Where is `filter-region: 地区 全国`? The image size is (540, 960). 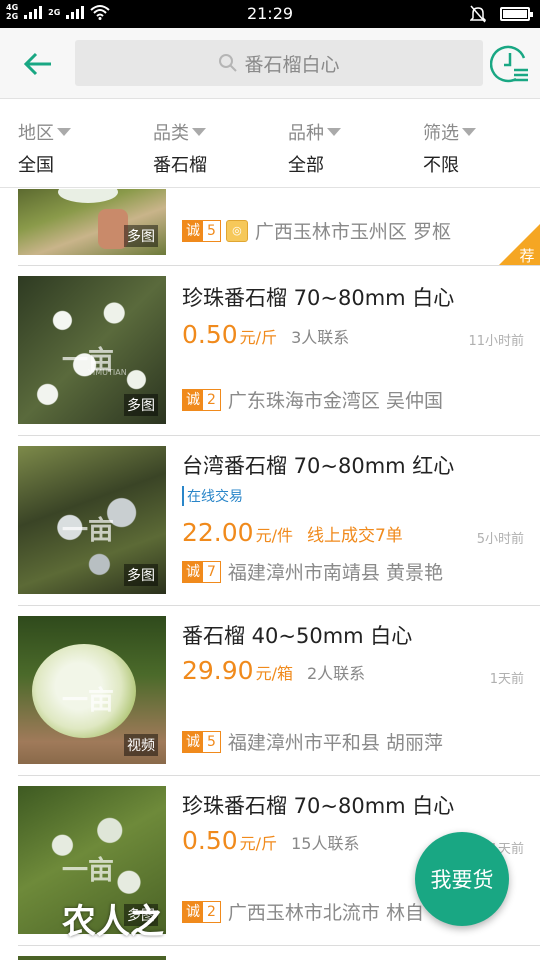 filter-region: 地区 全国 is located at coordinates (67, 143).